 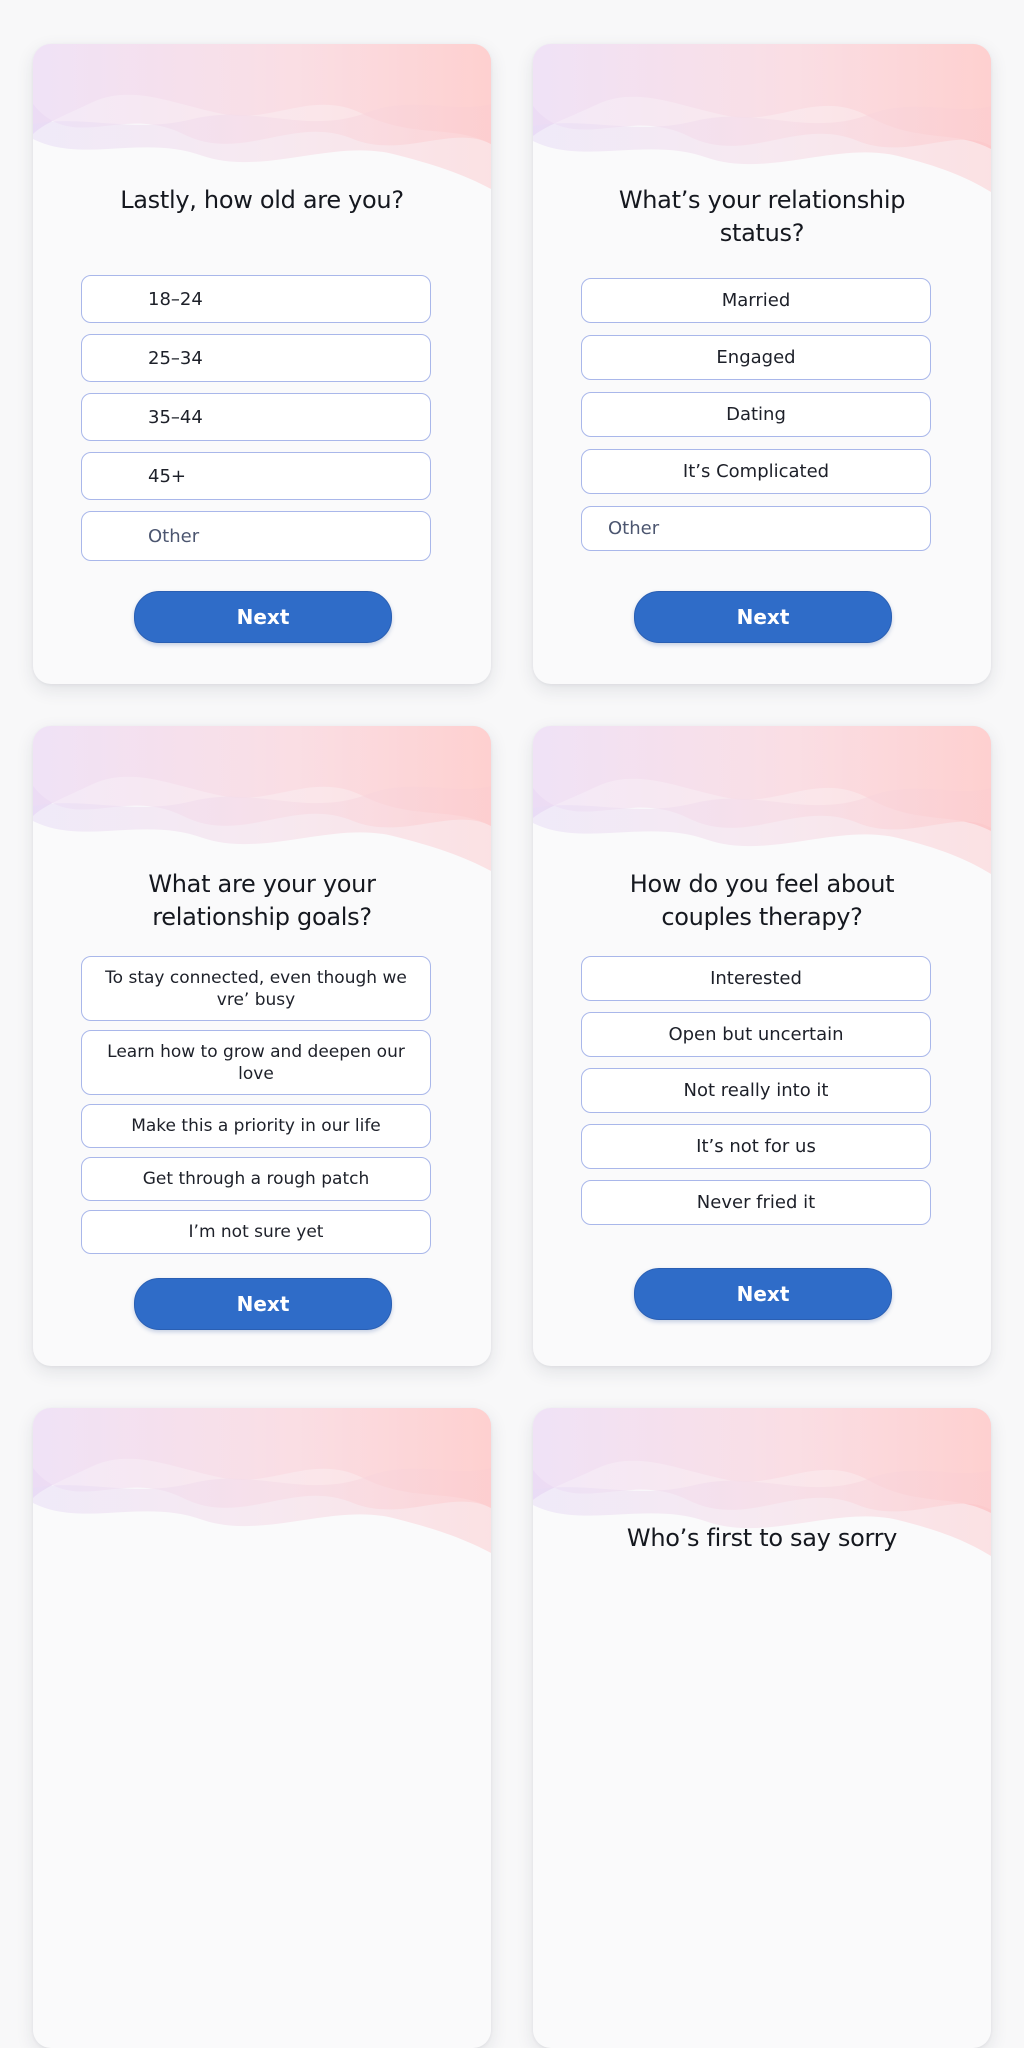 What do you see at coordinates (756, 1090) in the screenshot?
I see `option-not-really-into-it: Not really into it` at bounding box center [756, 1090].